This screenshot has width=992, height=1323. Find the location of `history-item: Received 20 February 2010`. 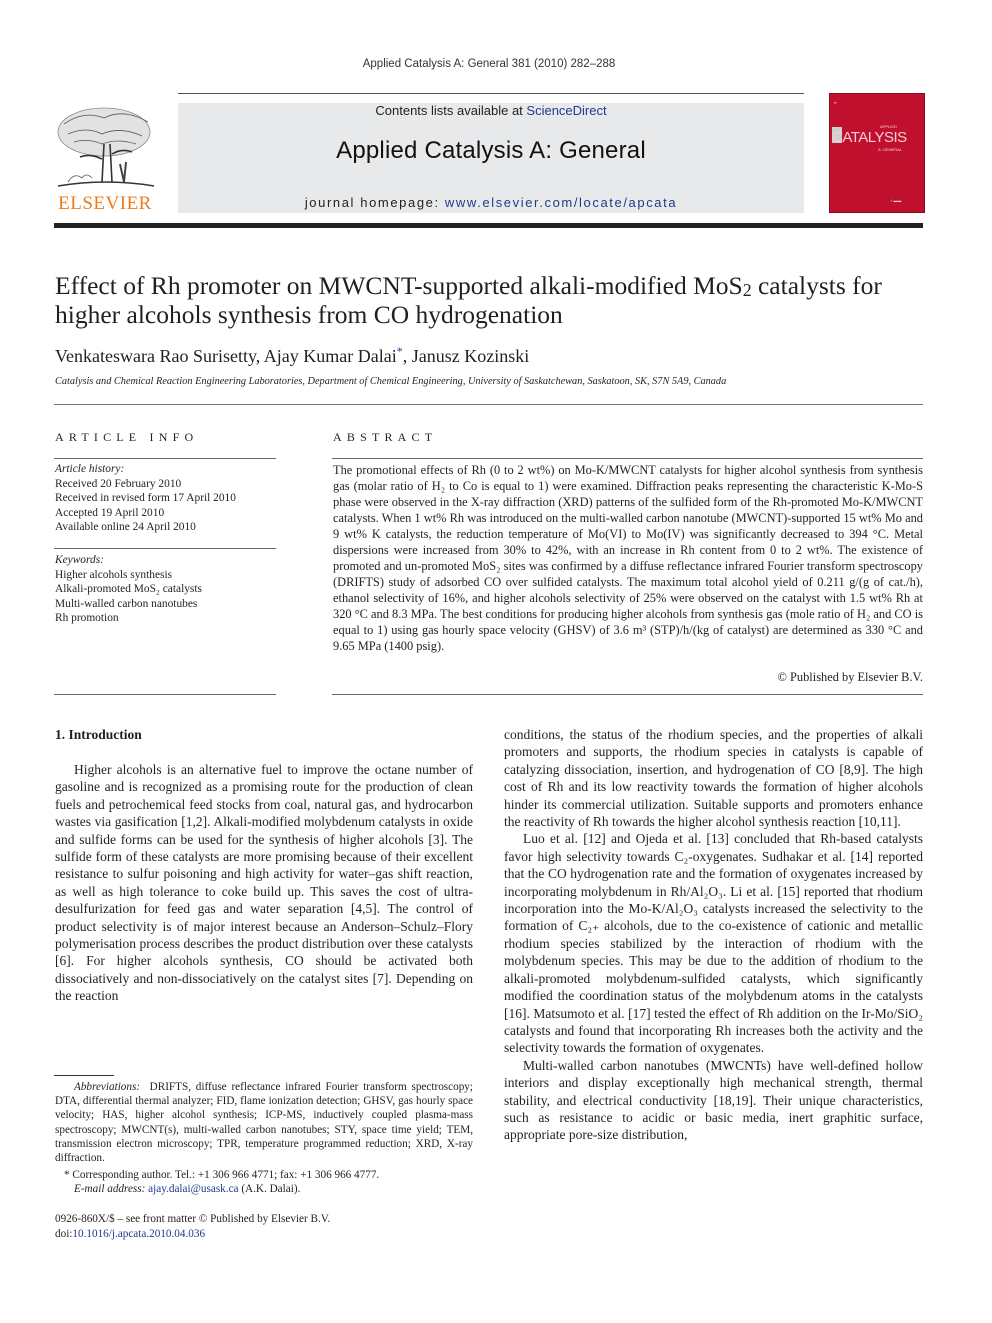

history-item: Received 20 February 2010 is located at coordinates (118, 483).